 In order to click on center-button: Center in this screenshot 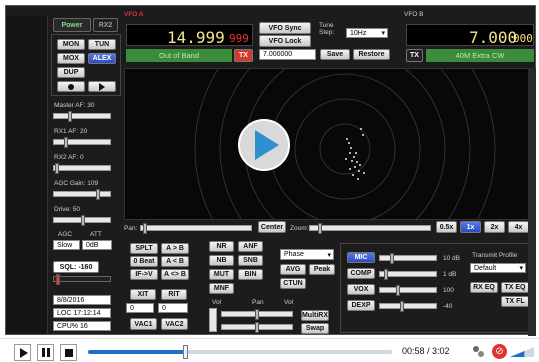, I will do `click(272, 227)`.